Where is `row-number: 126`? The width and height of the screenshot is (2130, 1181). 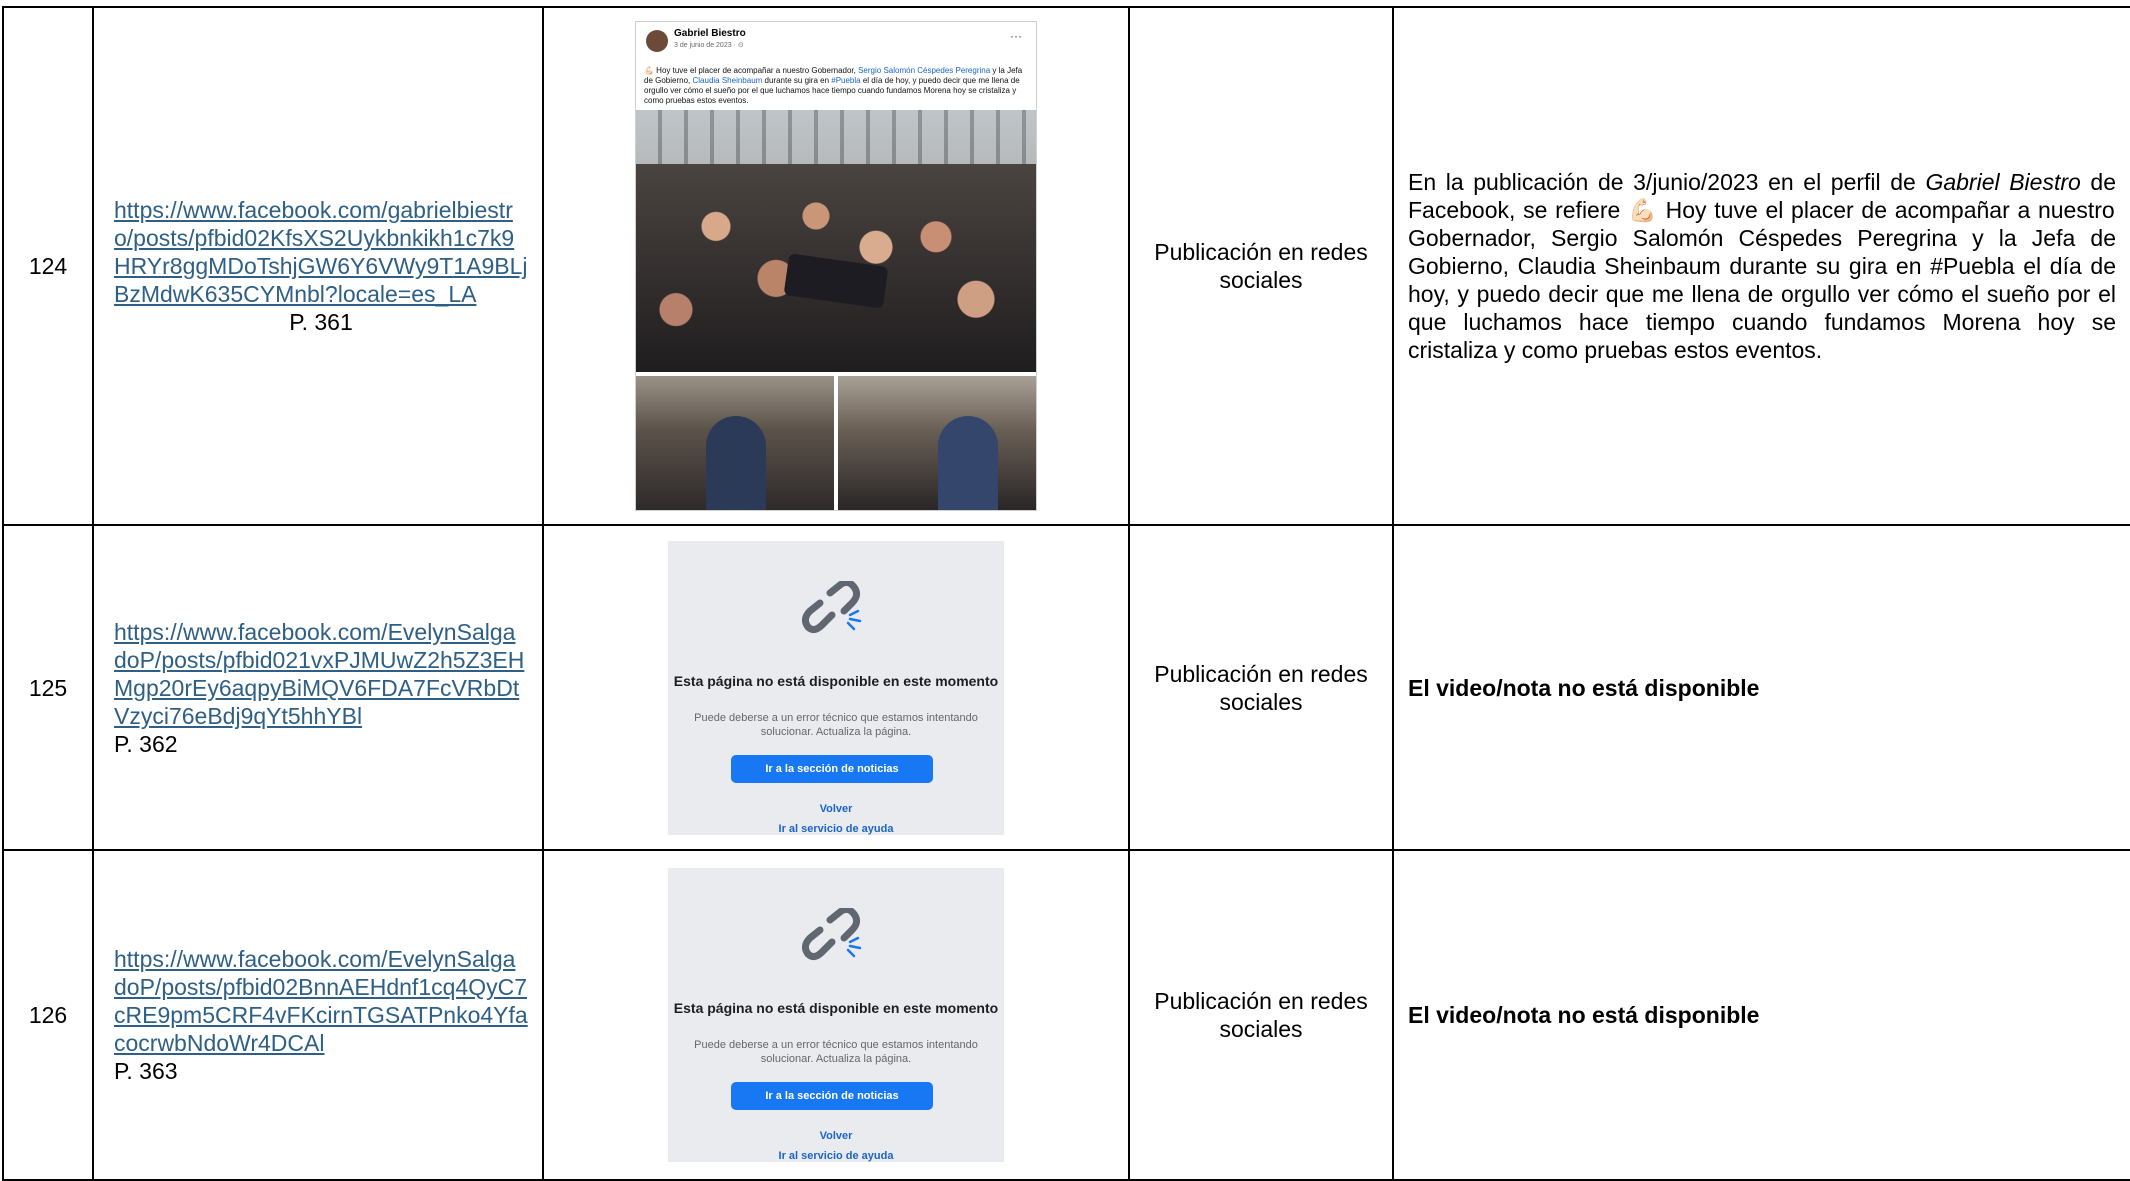
row-number: 126 is located at coordinates (48, 1015).